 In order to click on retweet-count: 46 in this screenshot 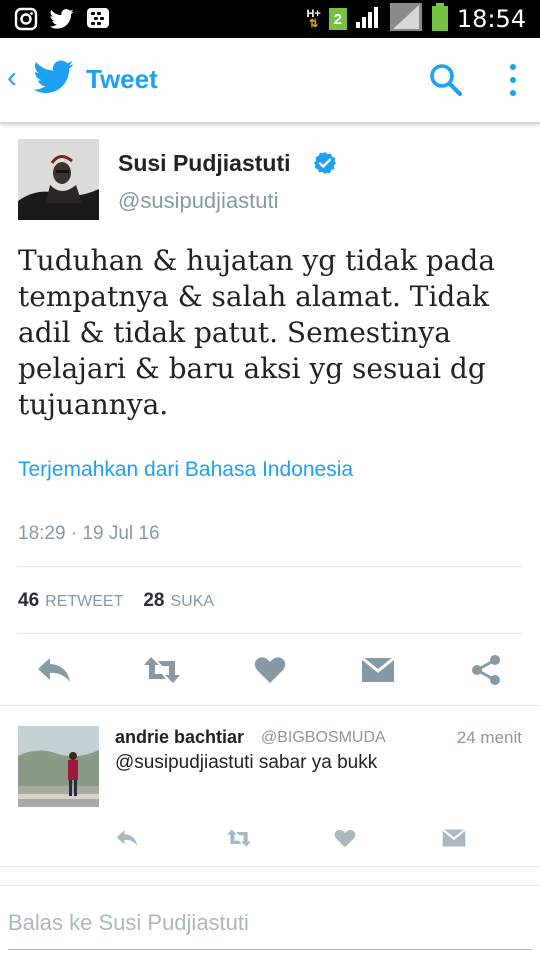, I will do `click(28, 601)`.